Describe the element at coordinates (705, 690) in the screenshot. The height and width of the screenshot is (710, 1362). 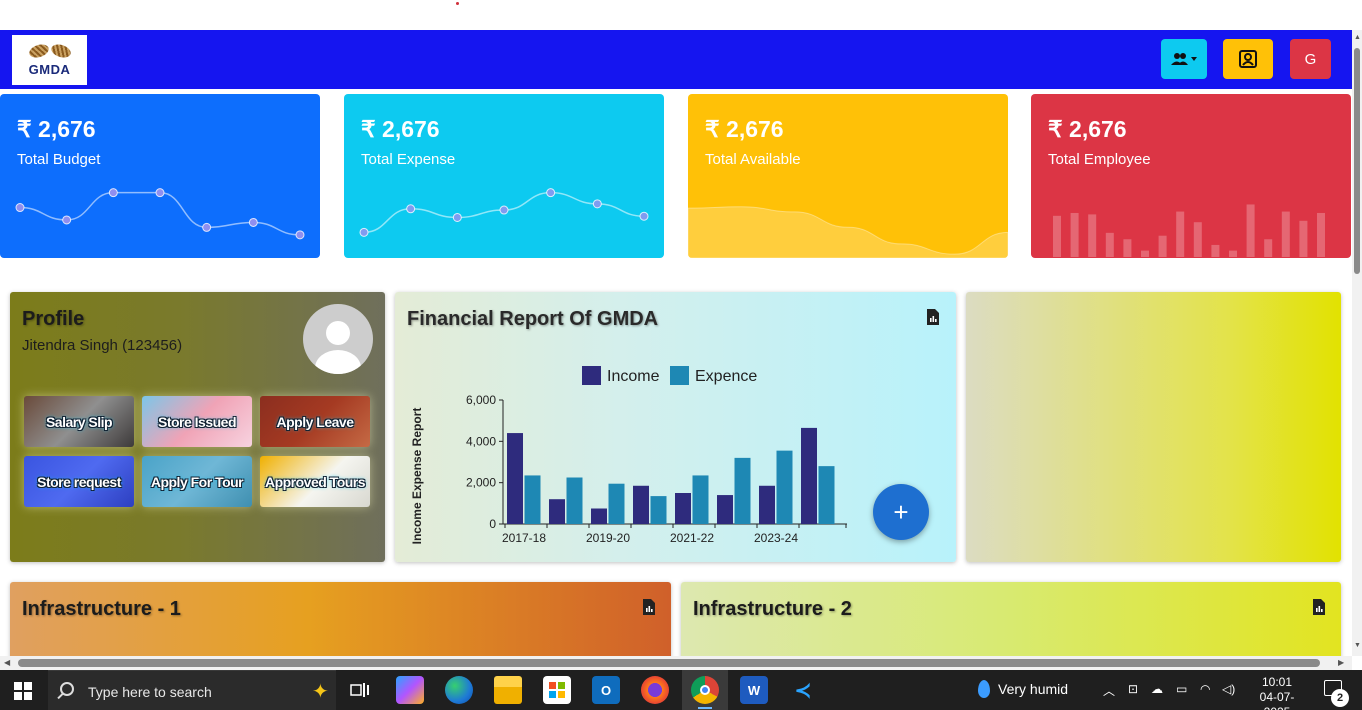
I see `chrome-icon` at that location.